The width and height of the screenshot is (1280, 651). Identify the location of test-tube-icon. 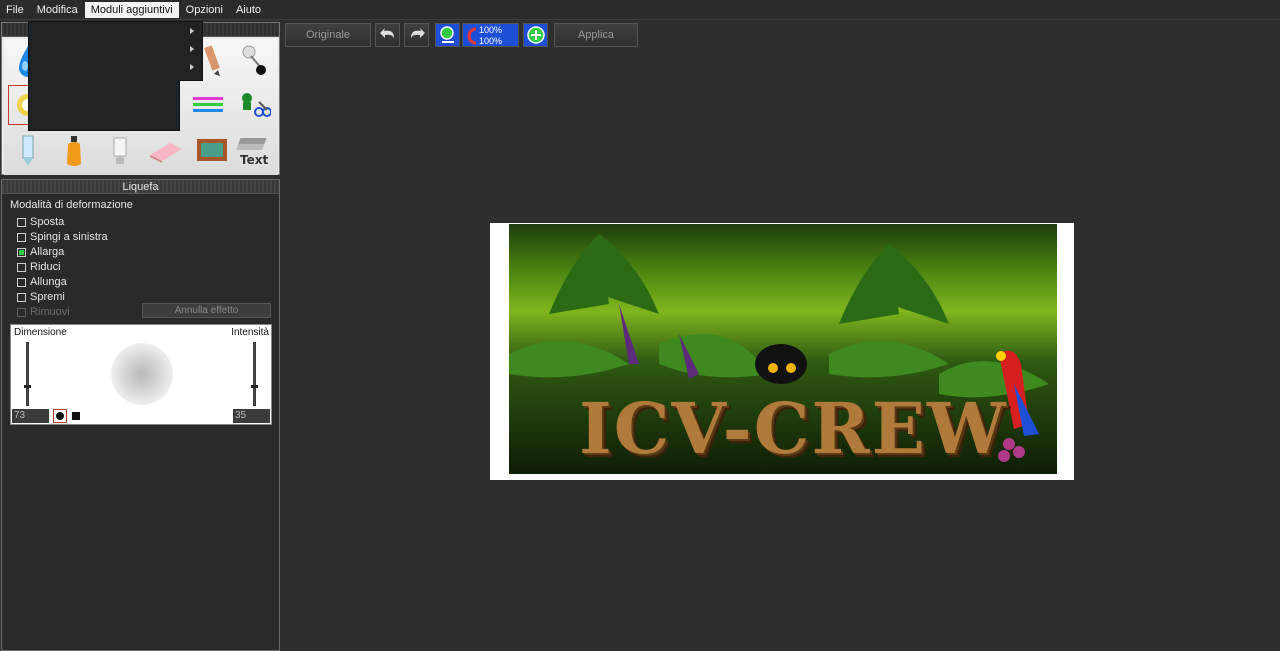
(28, 151).